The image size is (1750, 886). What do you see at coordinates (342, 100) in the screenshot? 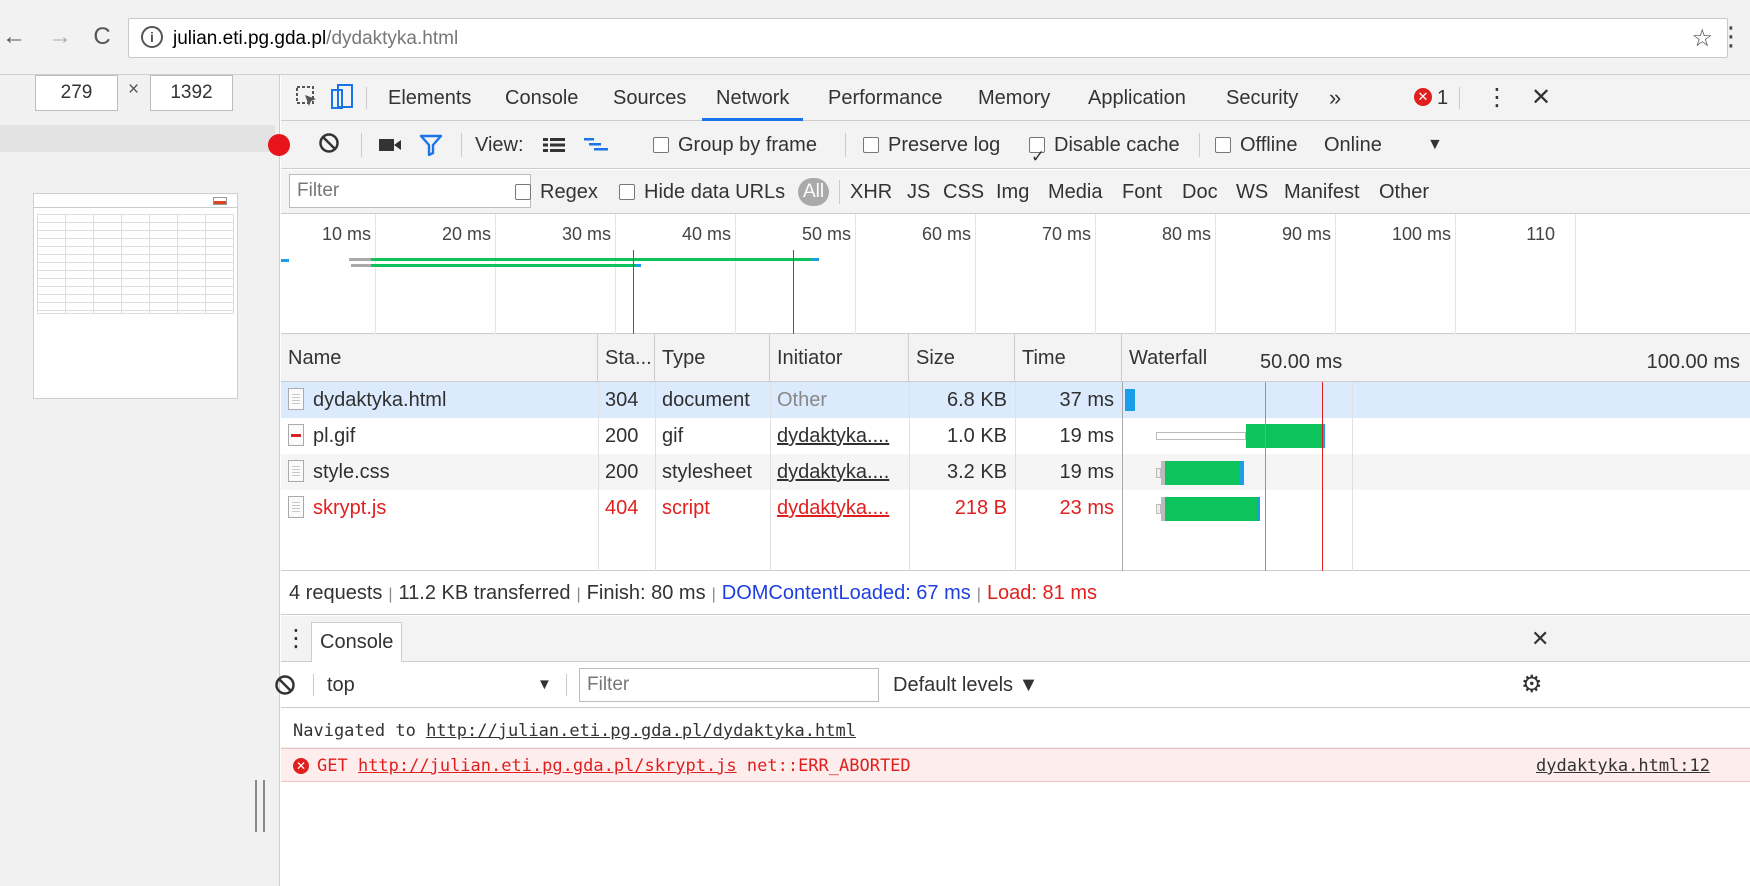
I see `device-toolbar-icon` at bounding box center [342, 100].